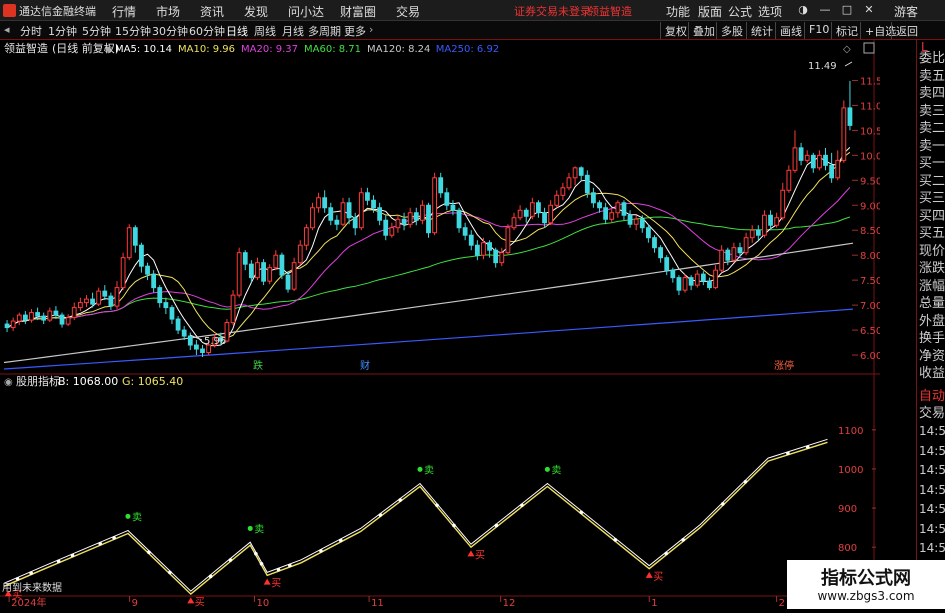 The height and width of the screenshot is (613, 945). Describe the element at coordinates (7, 29) in the screenshot. I see `back-arrow-icon: ◂` at that location.